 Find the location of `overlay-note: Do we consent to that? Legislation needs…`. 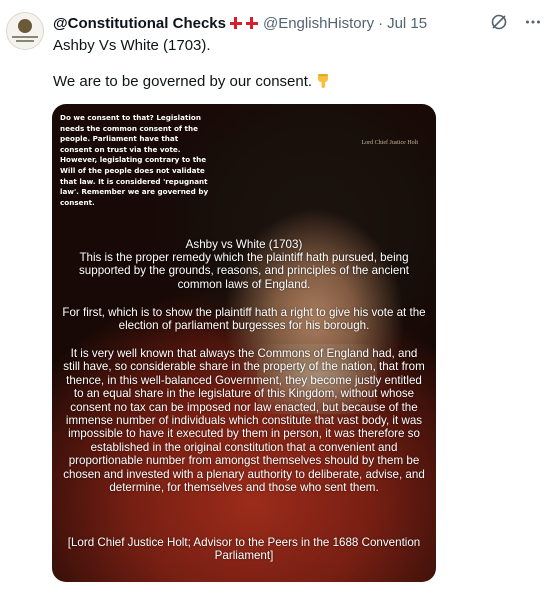

overlay-note: Do we consent to that? Legislation needs… is located at coordinates (134, 160).